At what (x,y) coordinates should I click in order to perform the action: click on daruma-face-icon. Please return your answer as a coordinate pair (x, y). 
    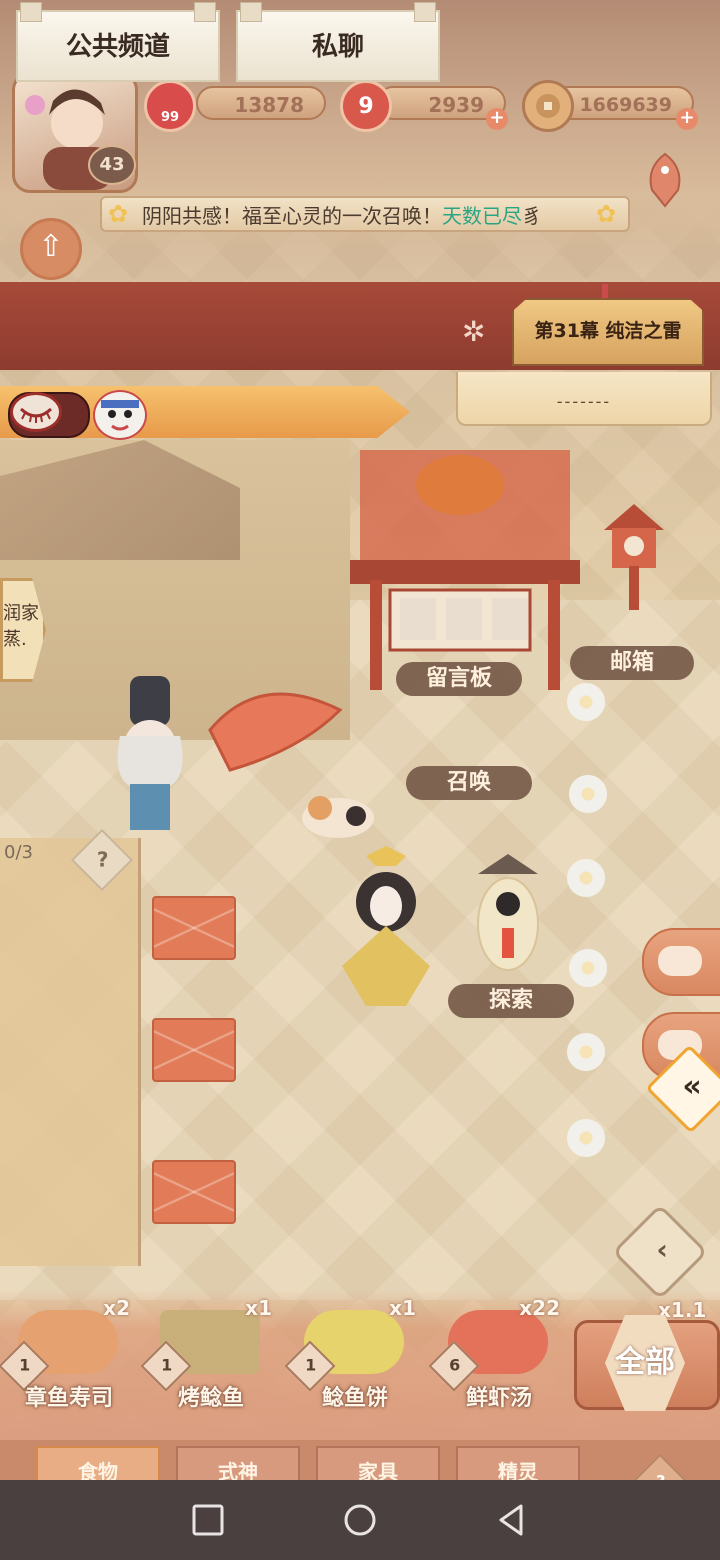
    Looking at the image, I should click on (120, 415).